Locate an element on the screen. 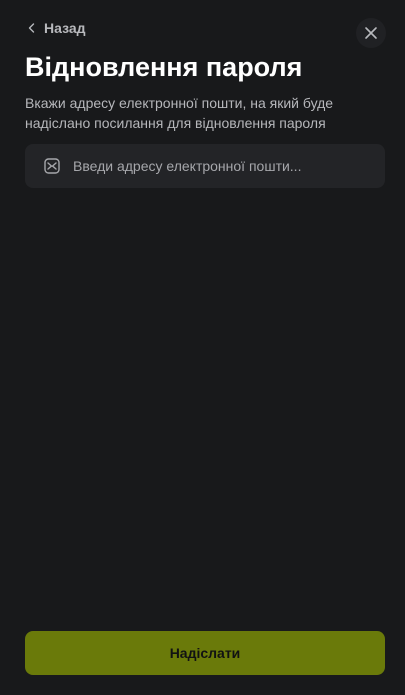 This screenshot has height=695, width=405. email-input is located at coordinates (229, 166).